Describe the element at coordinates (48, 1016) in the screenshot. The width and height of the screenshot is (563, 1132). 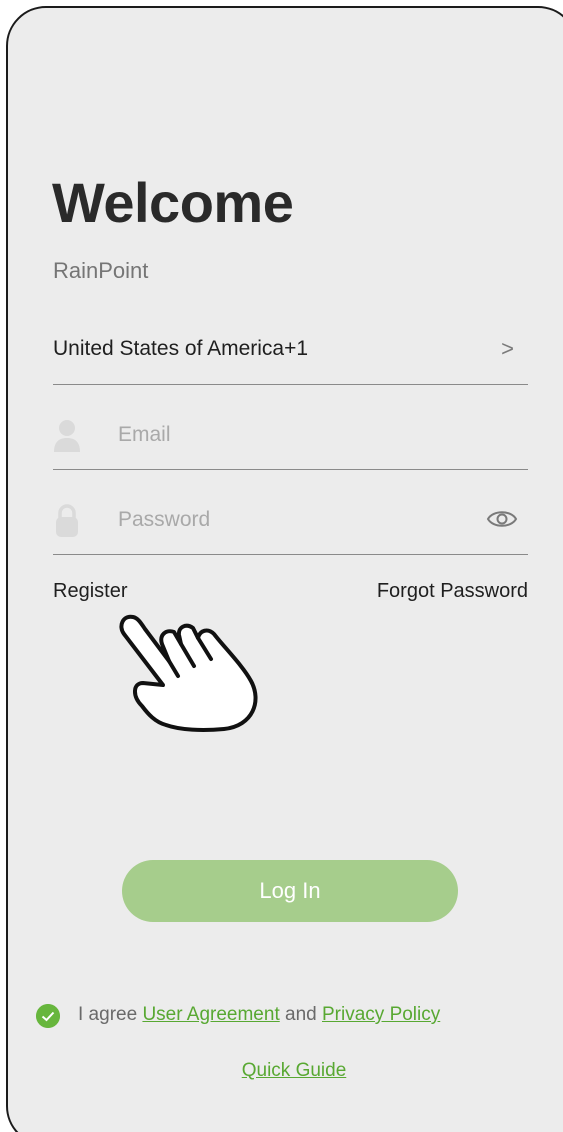
I see `checkmark-circle-icon` at that location.